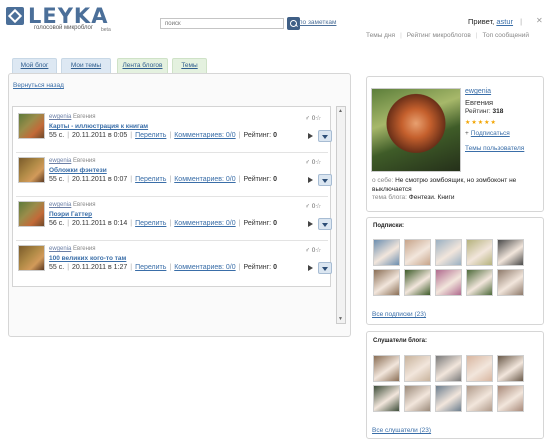 This screenshot has width=550, height=447. What do you see at coordinates (189, 65) in the screenshot?
I see `tab-topics: Темы` at bounding box center [189, 65].